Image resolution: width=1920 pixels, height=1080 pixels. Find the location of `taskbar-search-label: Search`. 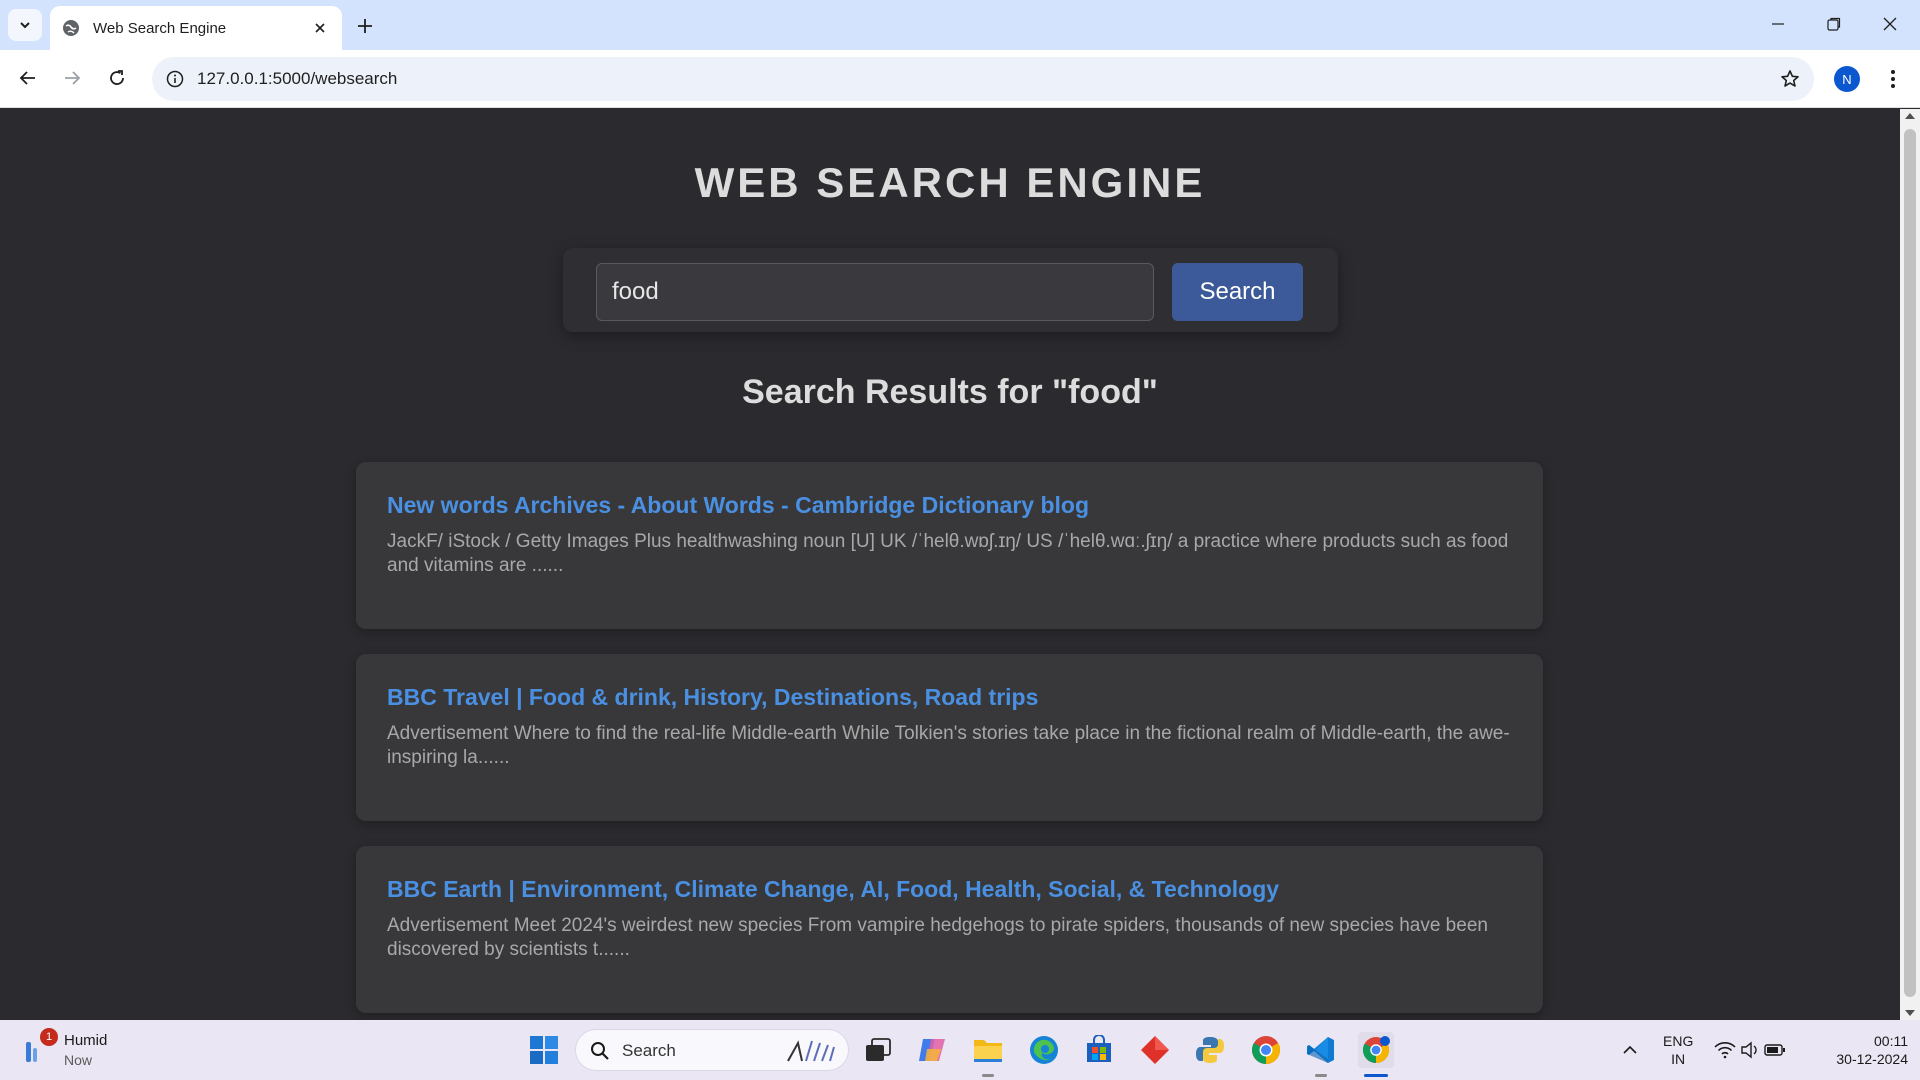

taskbar-search-label: Search is located at coordinates (649, 1050).